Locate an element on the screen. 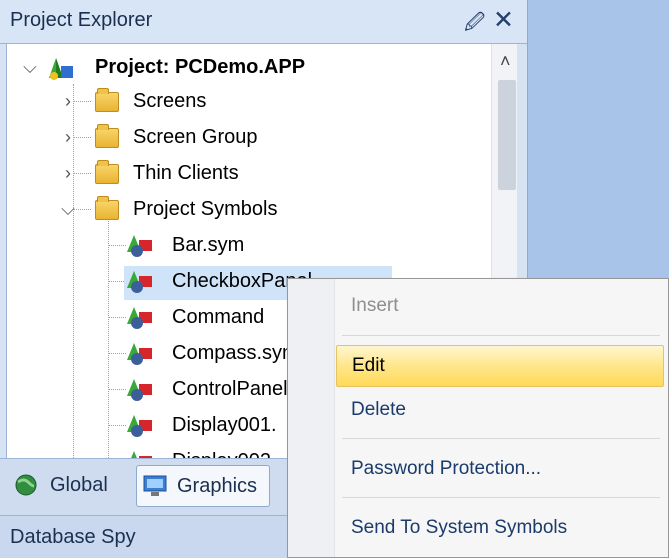 The width and height of the screenshot is (669, 558). menu-item-label: Edit is located at coordinates (368, 365).